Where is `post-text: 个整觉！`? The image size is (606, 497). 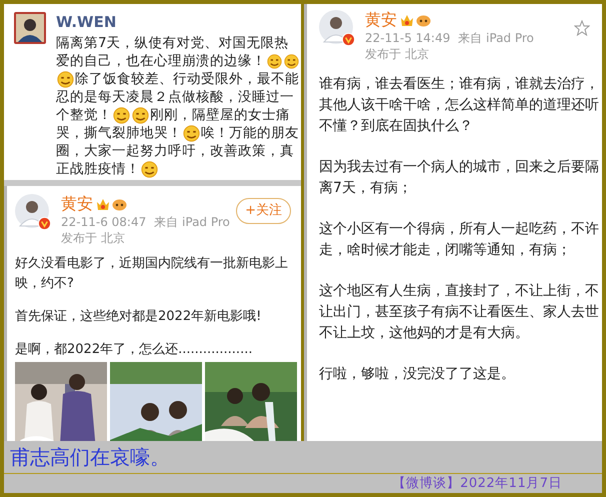 post-text: 个整觉！ is located at coordinates (84, 115).